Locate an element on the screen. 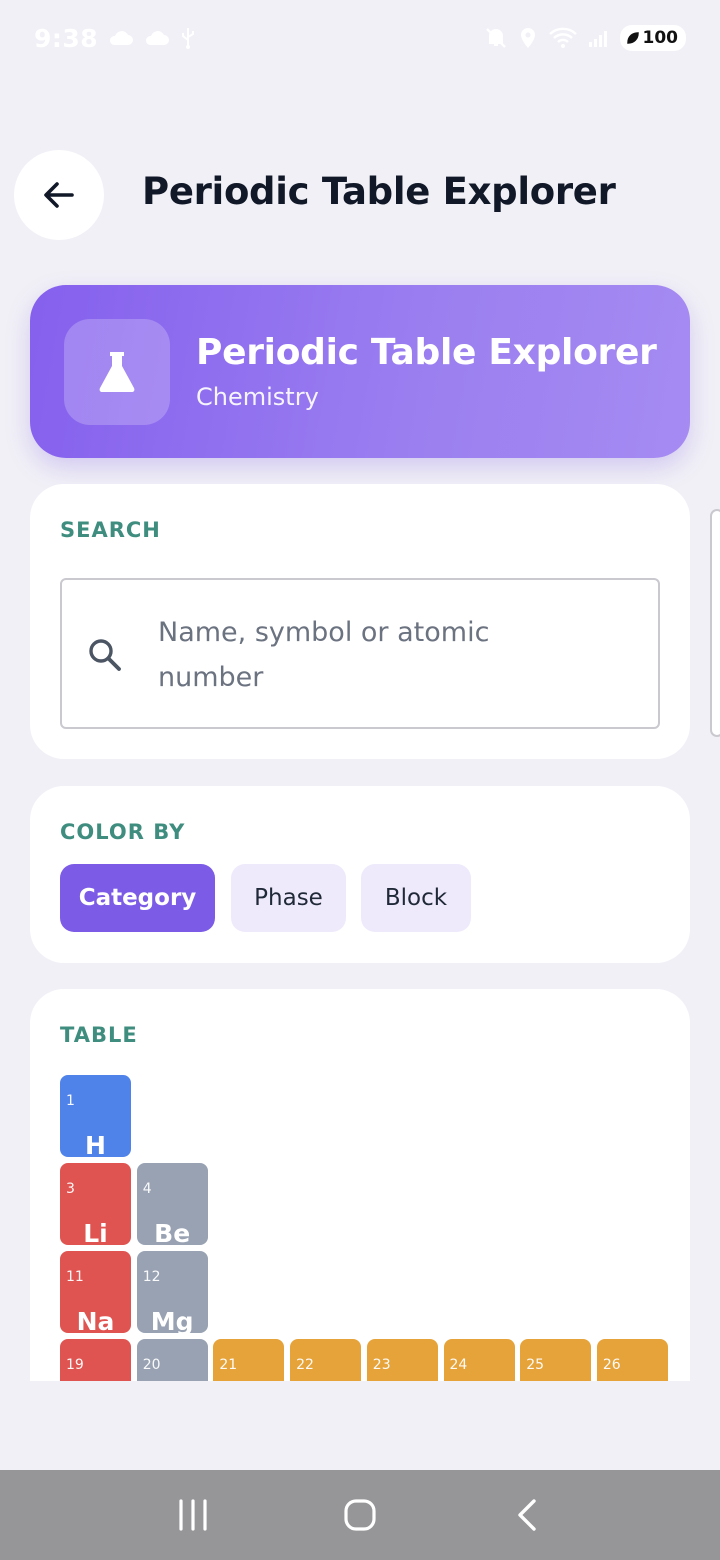 Image resolution: width=720 pixels, height=1560 pixels. element-cell: 11 Na is located at coordinates (95, 1292).